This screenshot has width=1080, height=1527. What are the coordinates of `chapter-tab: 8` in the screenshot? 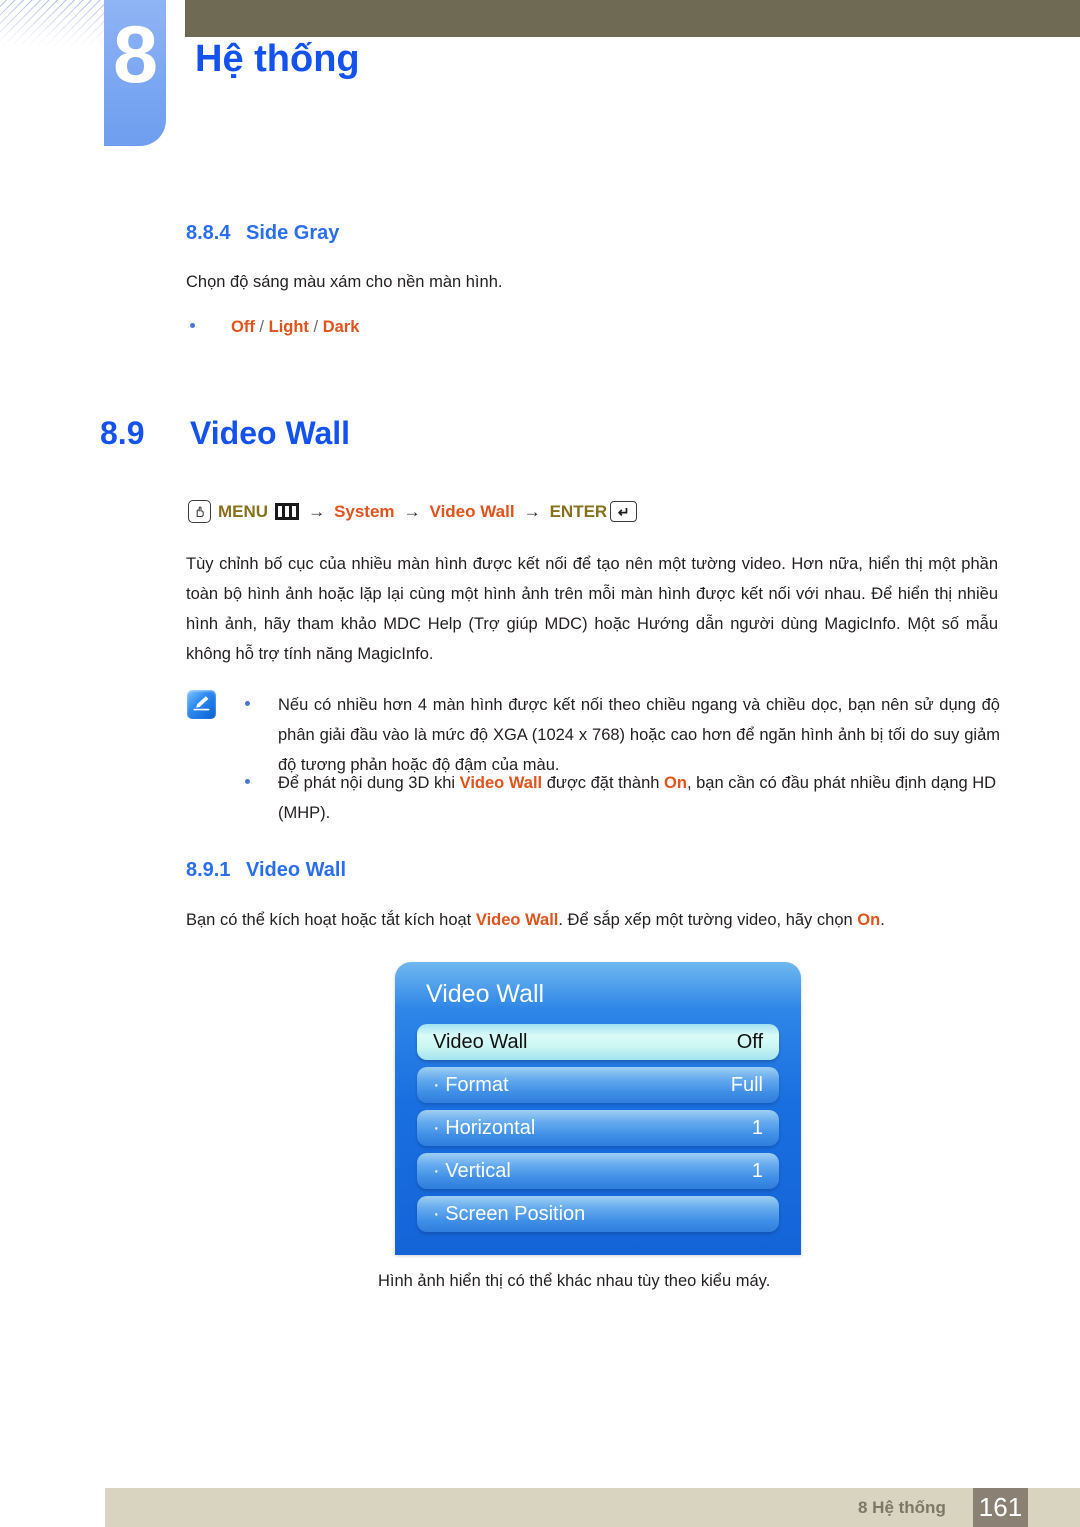 It's located at (135, 73).